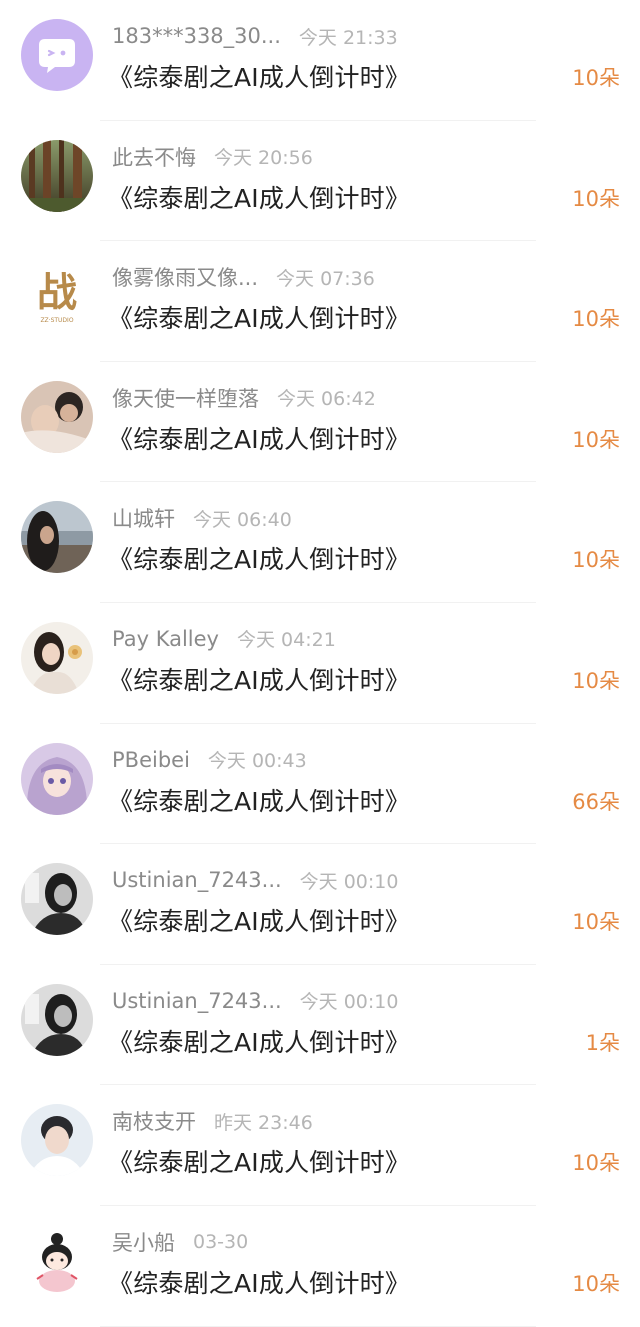 The height and width of the screenshot is (1327, 640). Describe the element at coordinates (154, 157) in the screenshot. I see `user-name: 此去不悔` at that location.